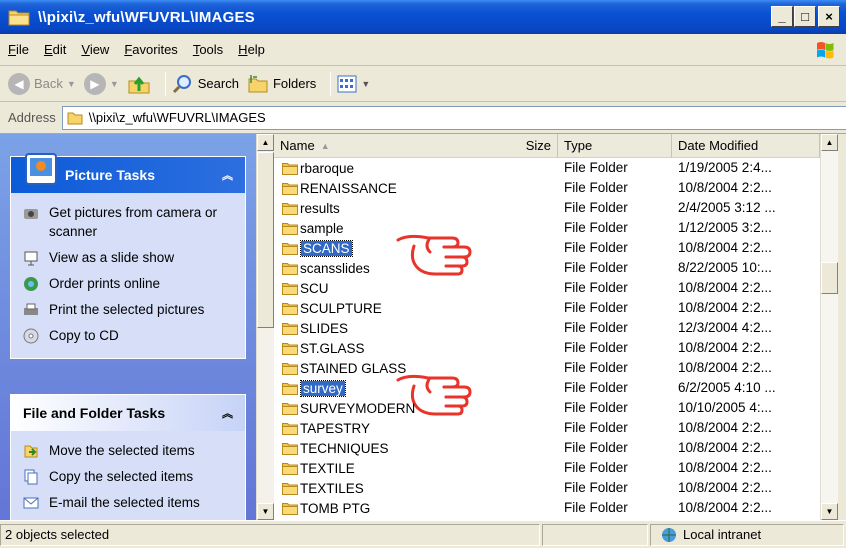  Describe the element at coordinates (41, 169) in the screenshot. I see `picture-tasks-icon` at that location.